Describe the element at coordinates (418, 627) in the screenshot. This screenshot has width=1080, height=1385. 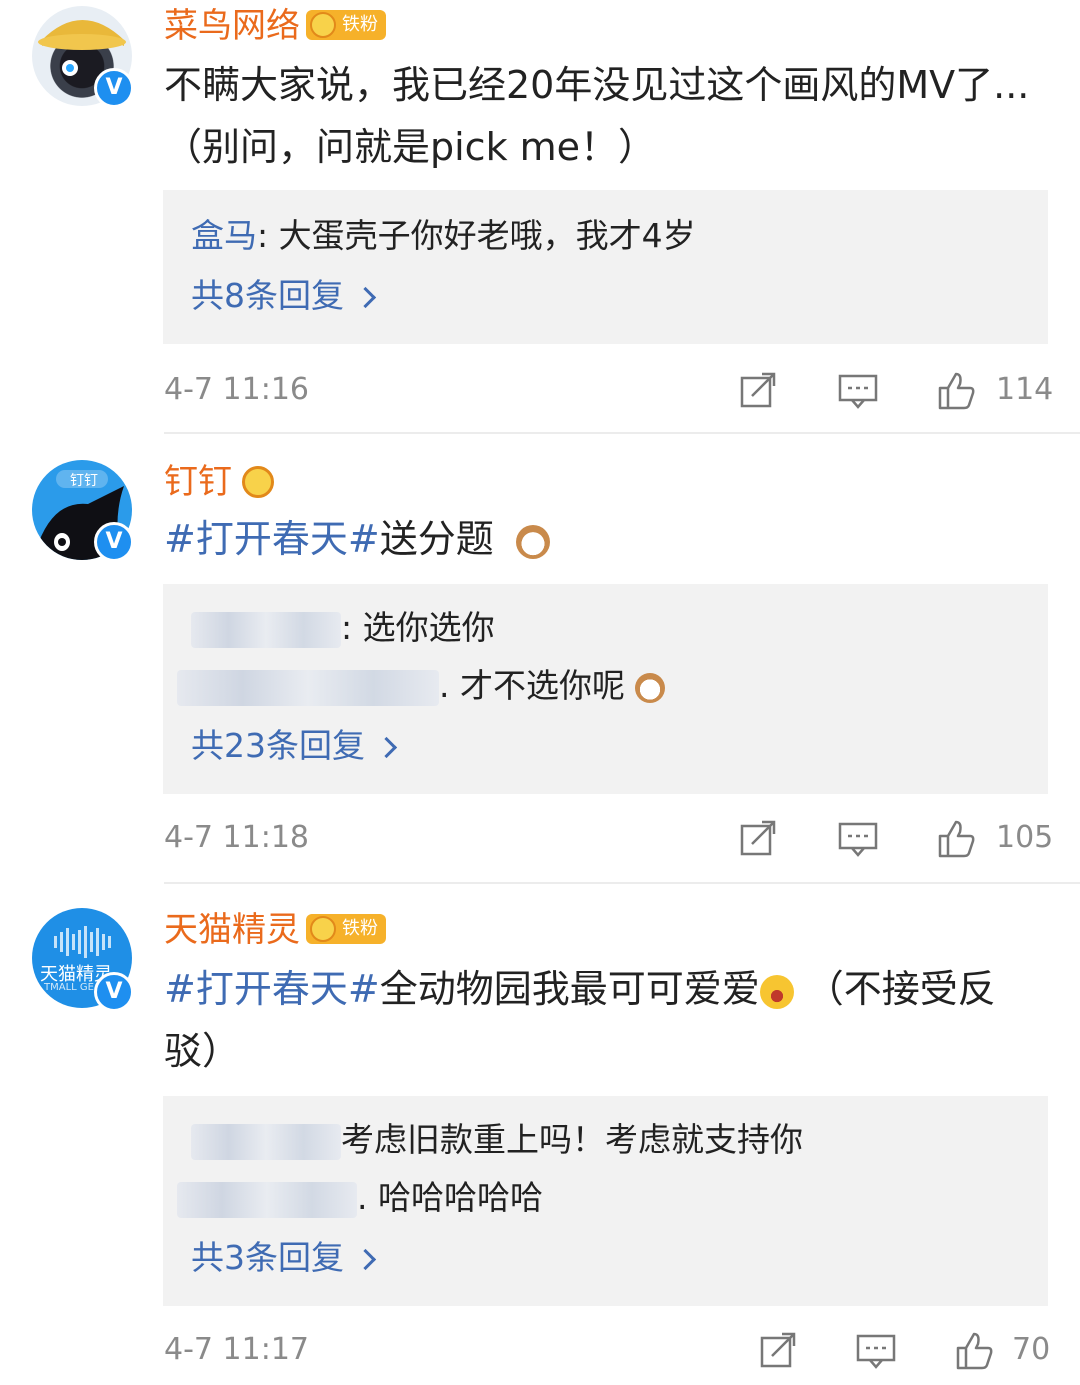
I see `reply-text: : 选你选你` at that location.